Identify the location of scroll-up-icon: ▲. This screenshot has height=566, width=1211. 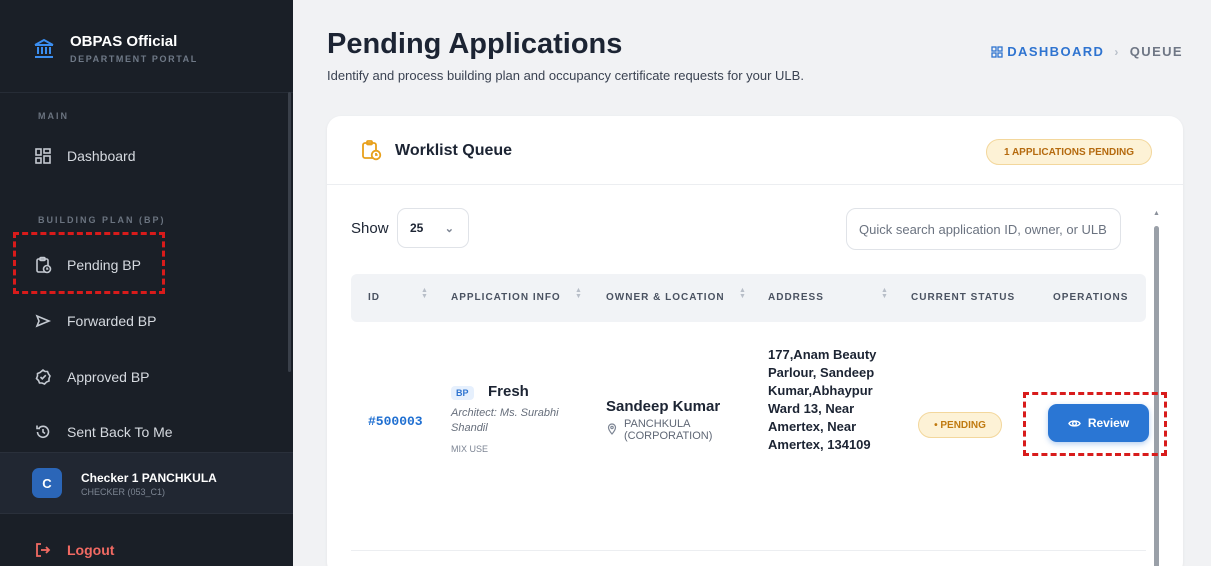
(1156, 213).